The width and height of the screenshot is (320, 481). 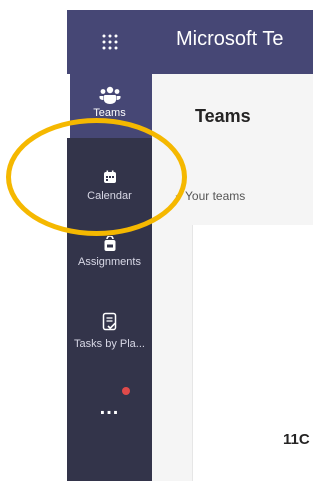 I want to click on rail-item-calendar: Calendar, so click(x=109, y=192).